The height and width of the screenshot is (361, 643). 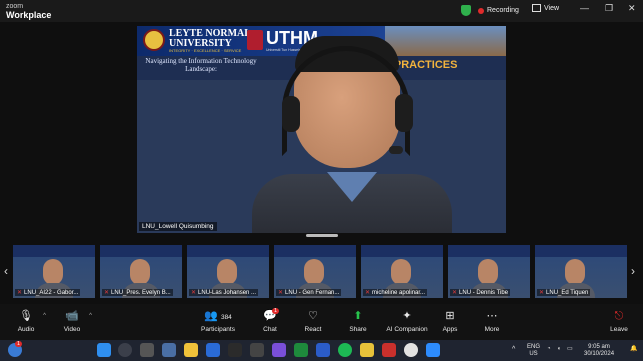 What do you see at coordinates (226, 317) in the screenshot?
I see `participants-count: 384` at bounding box center [226, 317].